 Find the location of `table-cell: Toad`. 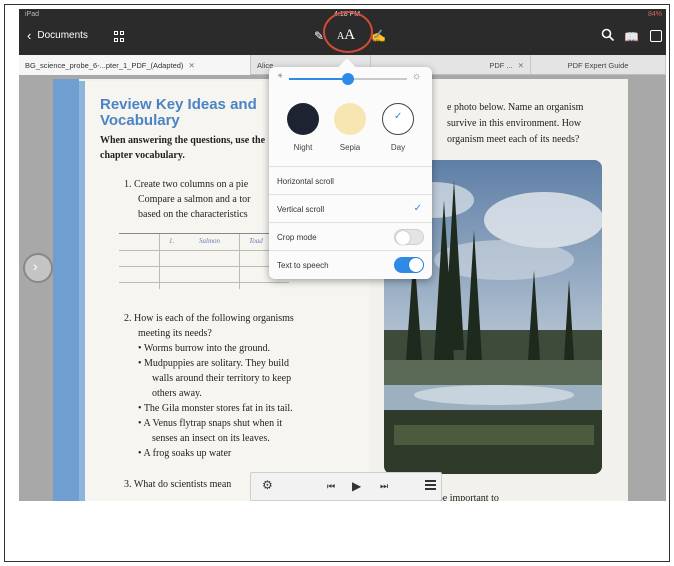

table-cell: Toad is located at coordinates (256, 241).